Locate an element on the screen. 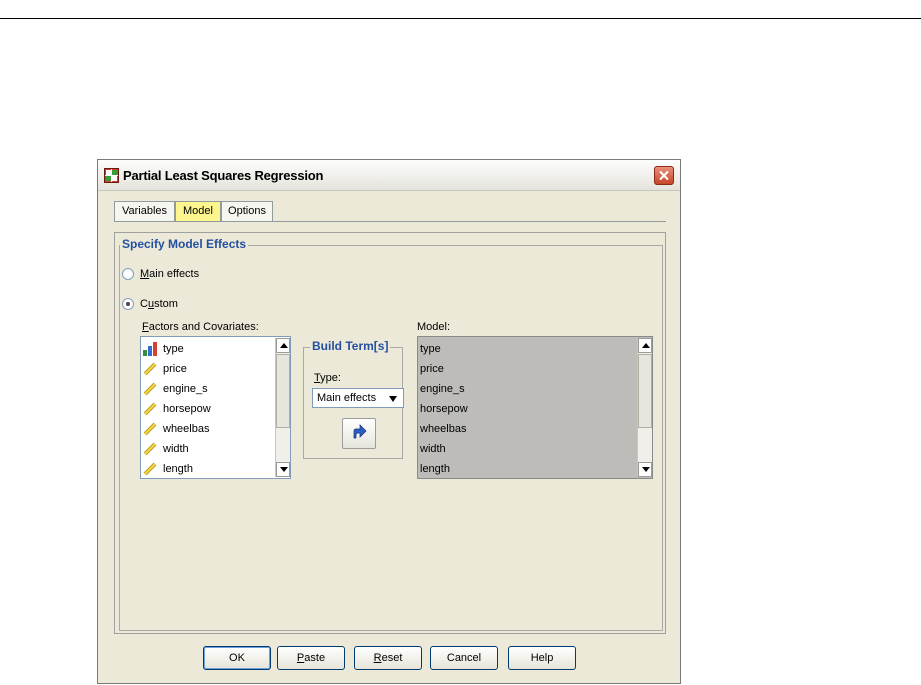 Image resolution: width=921 pixels, height=685 pixels. model-effects-title: Specify Model Effects is located at coordinates (184, 244).